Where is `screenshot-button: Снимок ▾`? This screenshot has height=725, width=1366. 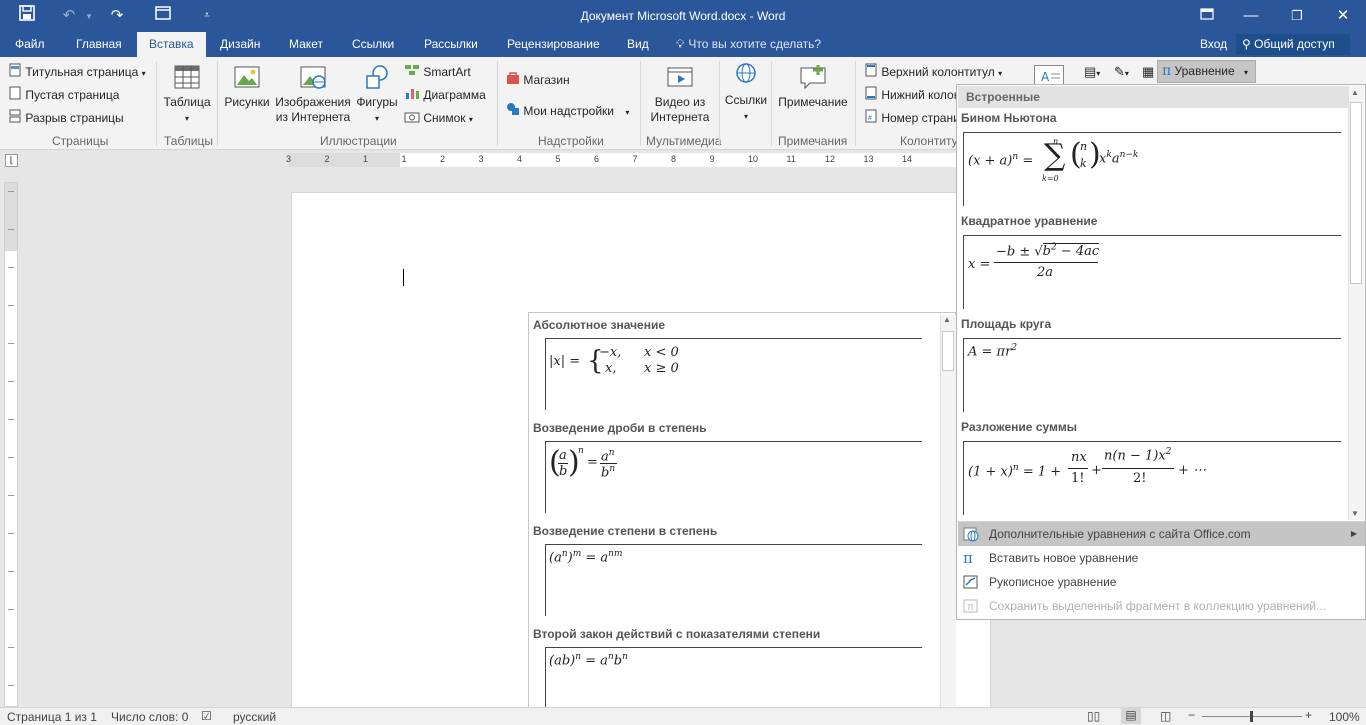 screenshot-button: Снимок ▾ is located at coordinates (438, 118).